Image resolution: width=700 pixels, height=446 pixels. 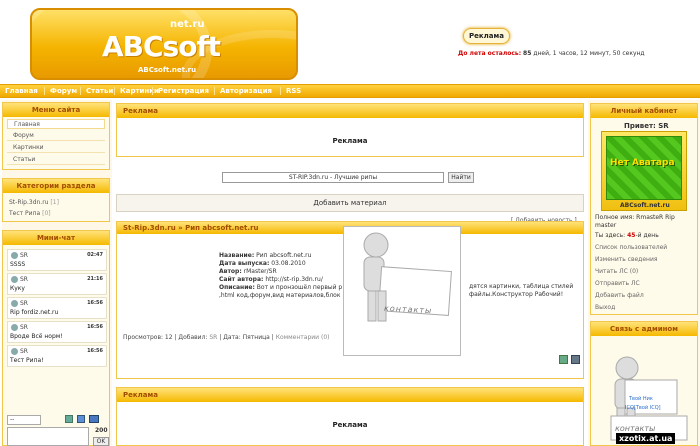 What do you see at coordinates (56, 148) in the screenshot?
I see `menu-item-pictures: Картинки` at bounding box center [56, 148].